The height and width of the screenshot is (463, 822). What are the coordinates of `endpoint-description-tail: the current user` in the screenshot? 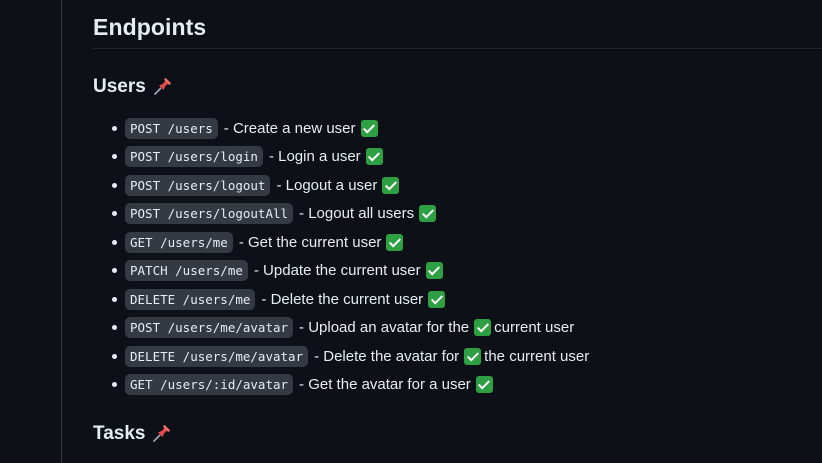 It's located at (537, 356).